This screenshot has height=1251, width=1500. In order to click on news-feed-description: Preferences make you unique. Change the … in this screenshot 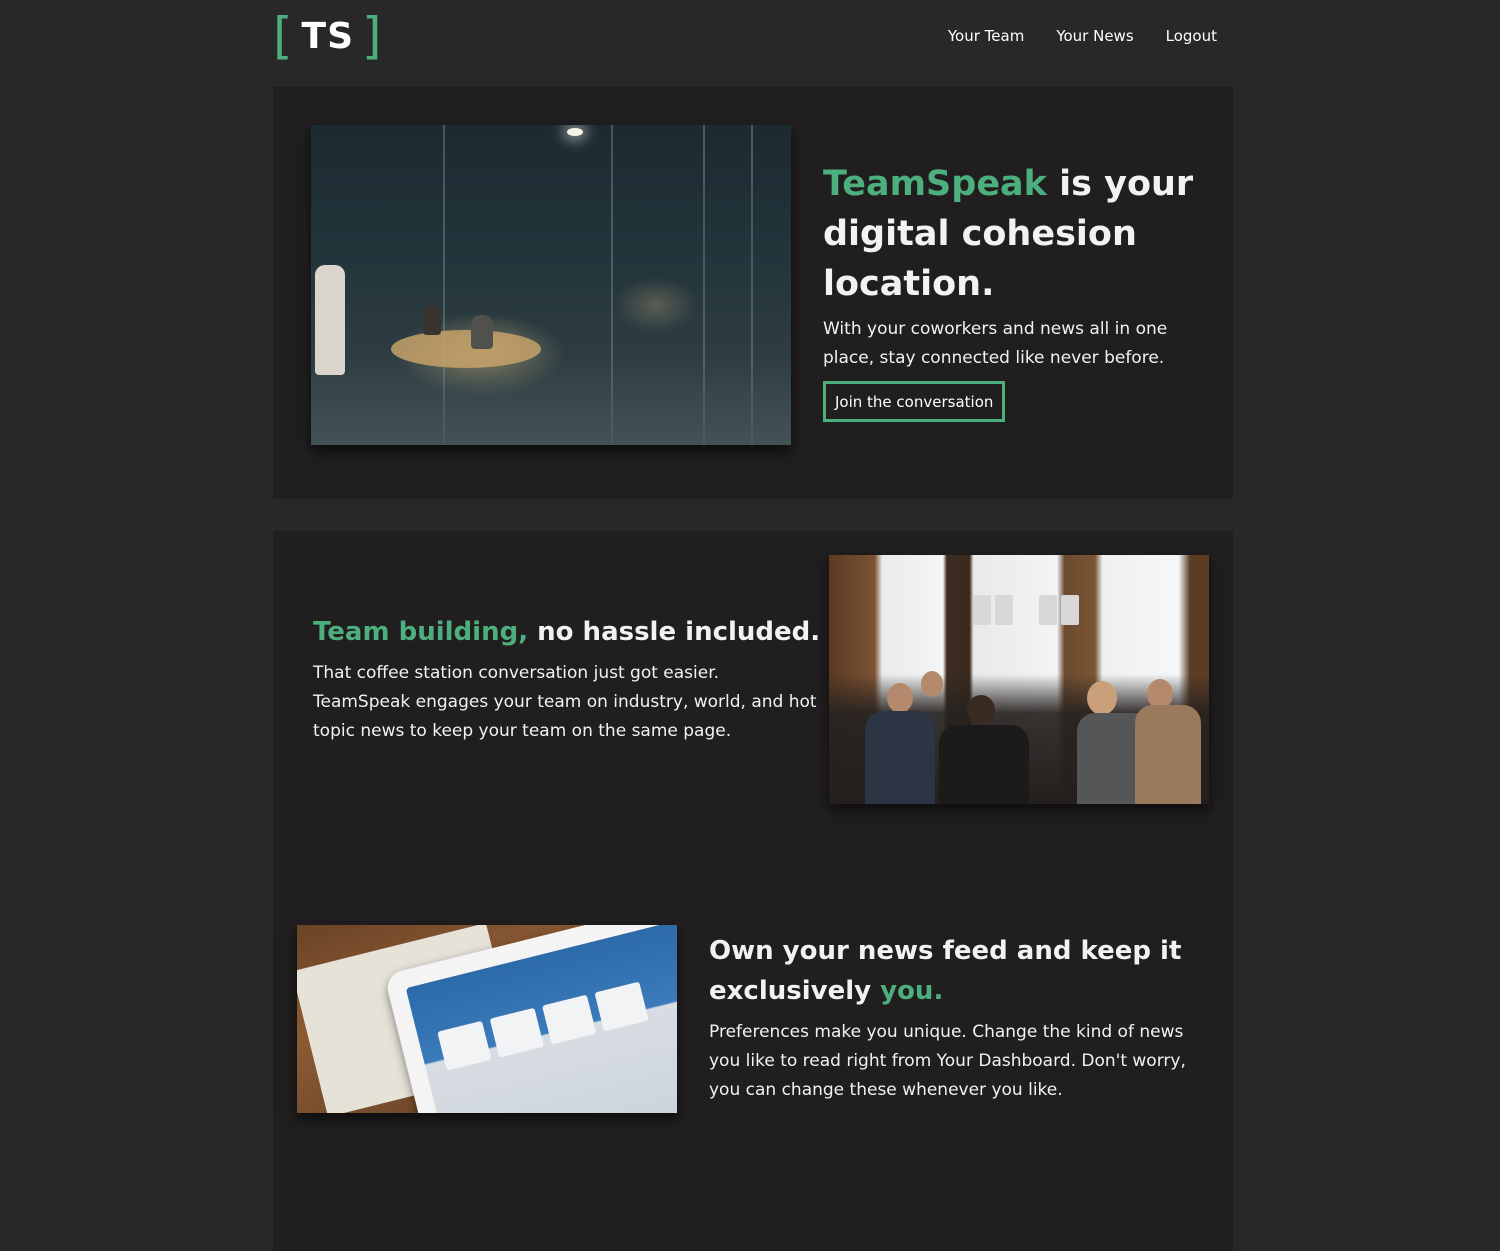, I will do `click(947, 1061)`.